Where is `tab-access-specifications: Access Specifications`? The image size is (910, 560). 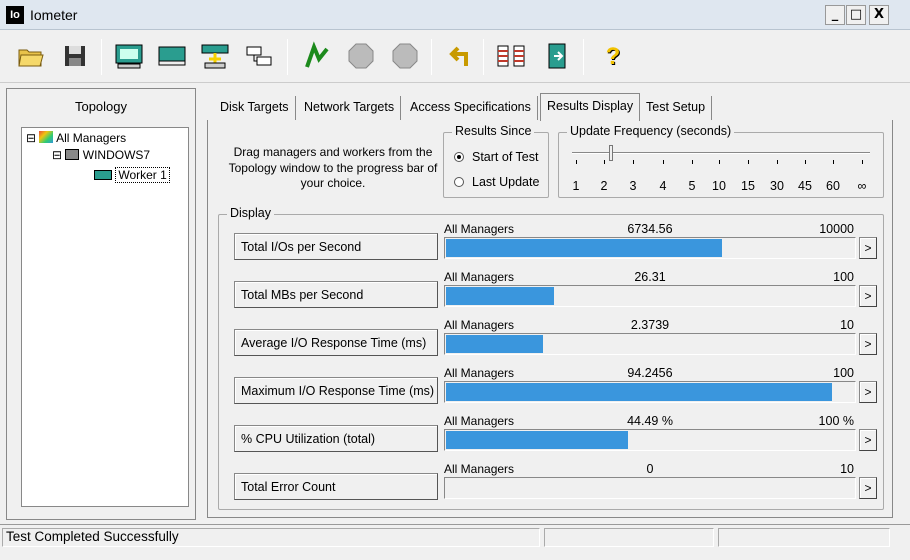
tab-access-specifications: Access Specifications is located at coordinates (471, 108).